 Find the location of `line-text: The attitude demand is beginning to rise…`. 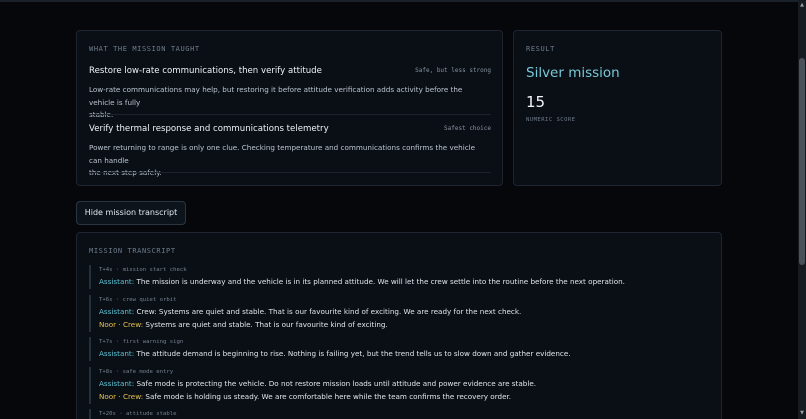

line-text: The attitude demand is beginning to rise… is located at coordinates (352, 353).